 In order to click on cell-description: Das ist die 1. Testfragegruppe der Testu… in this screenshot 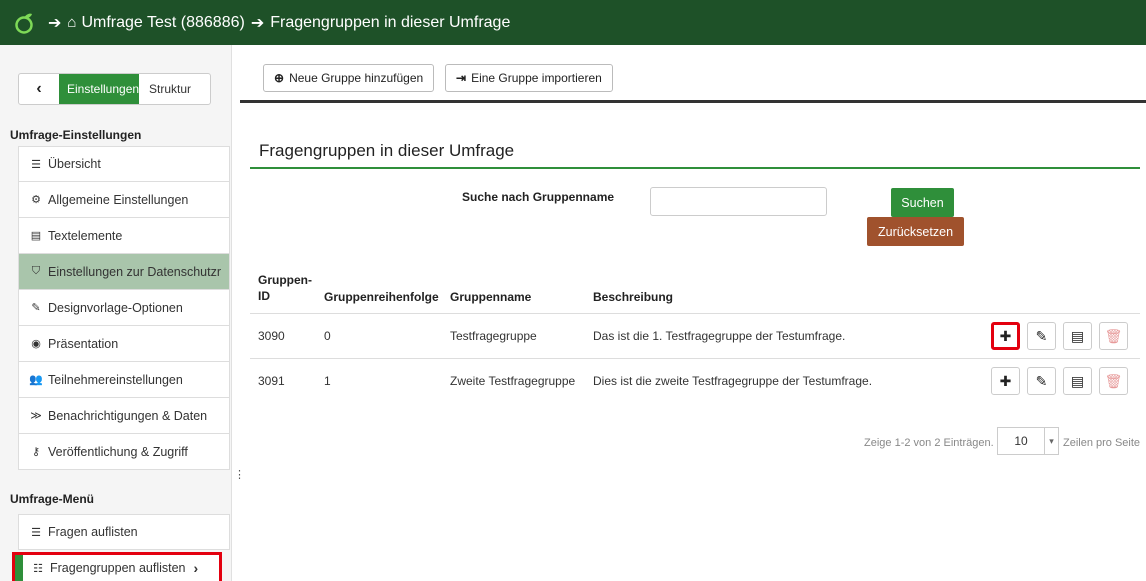, I will do `click(719, 336)`.